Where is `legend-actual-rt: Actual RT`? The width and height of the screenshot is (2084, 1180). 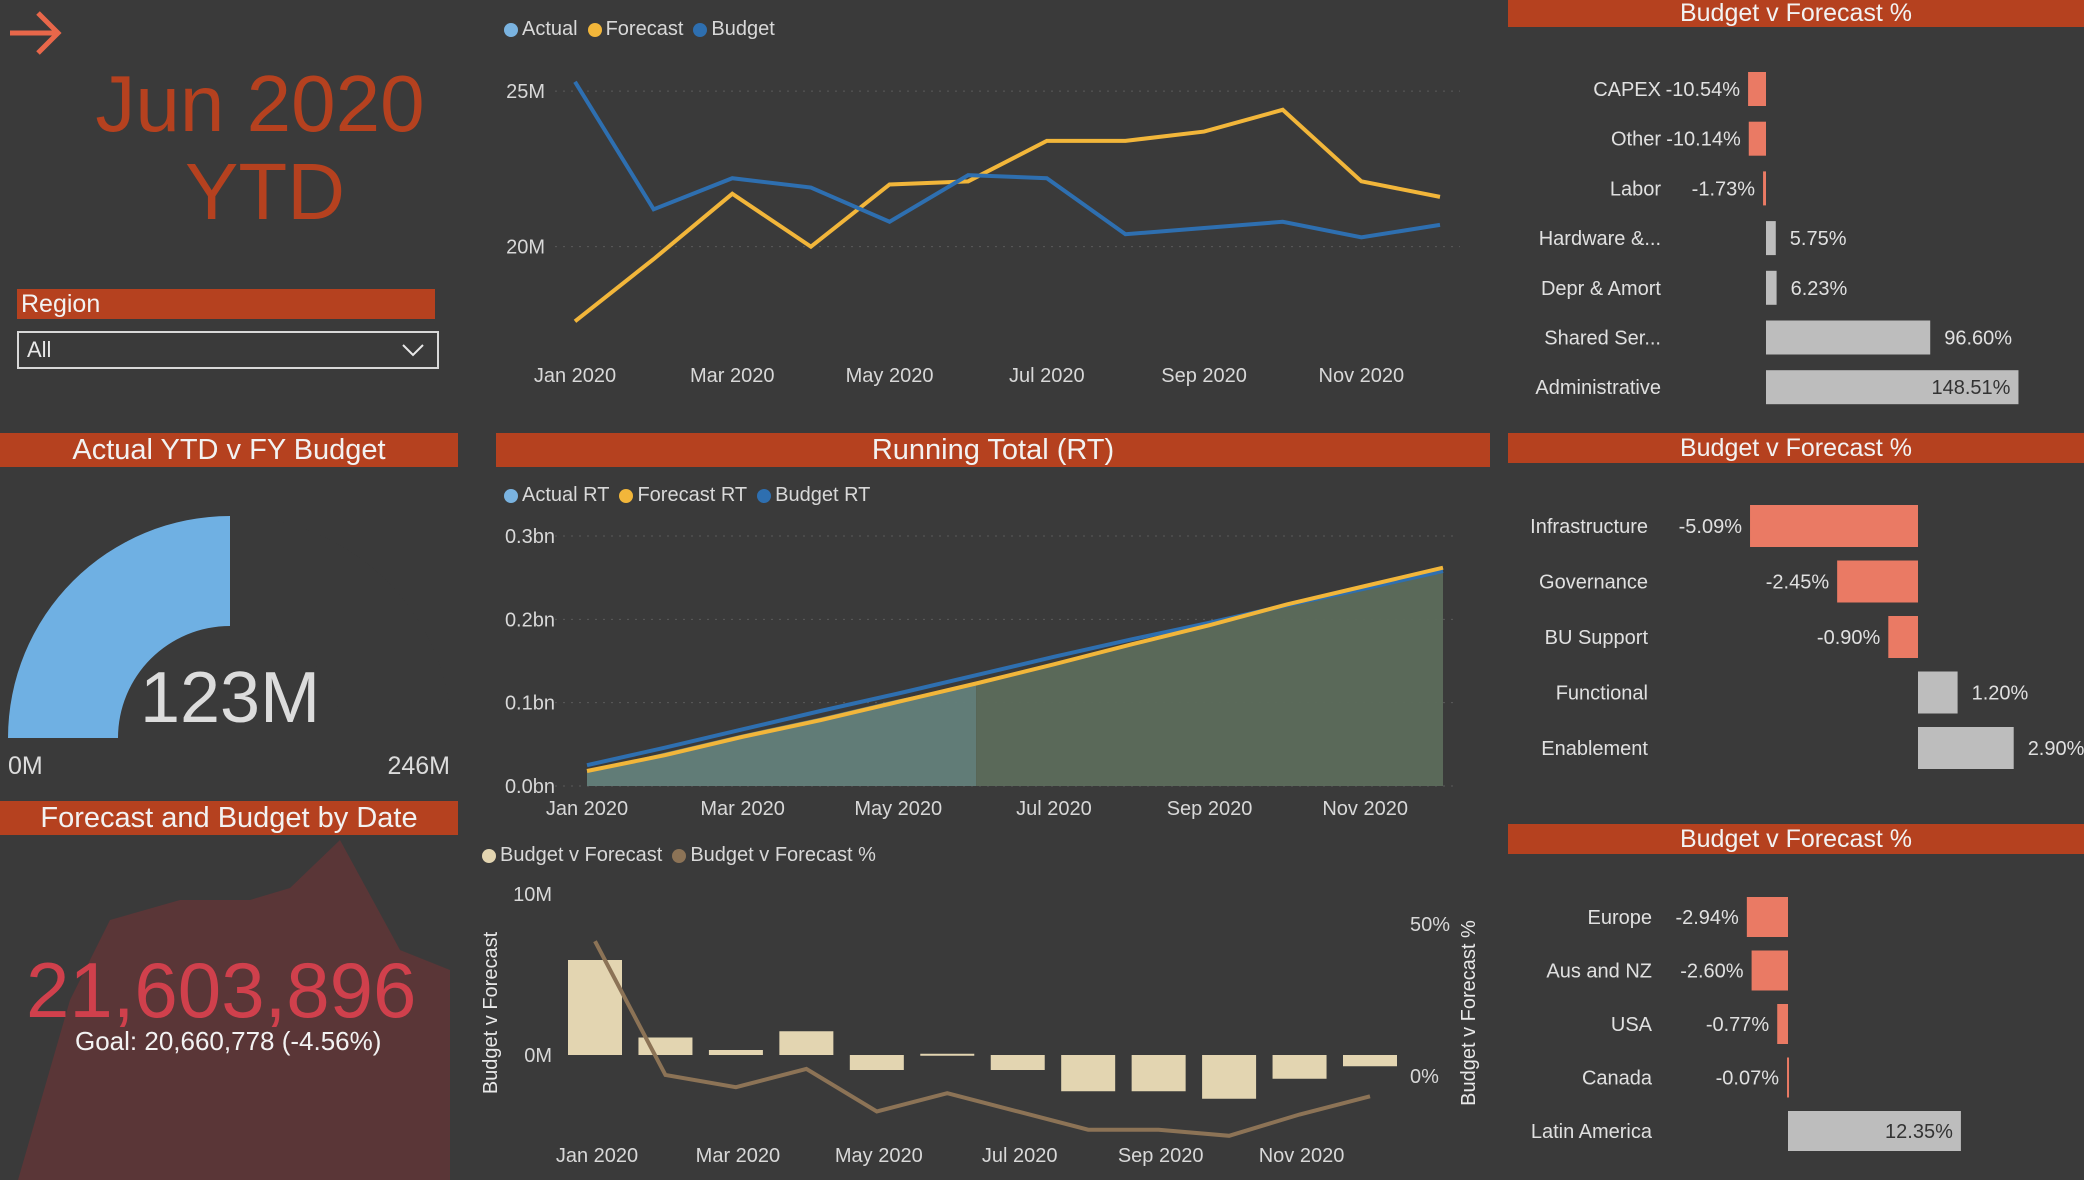 legend-actual-rt: Actual RT is located at coordinates (556, 495).